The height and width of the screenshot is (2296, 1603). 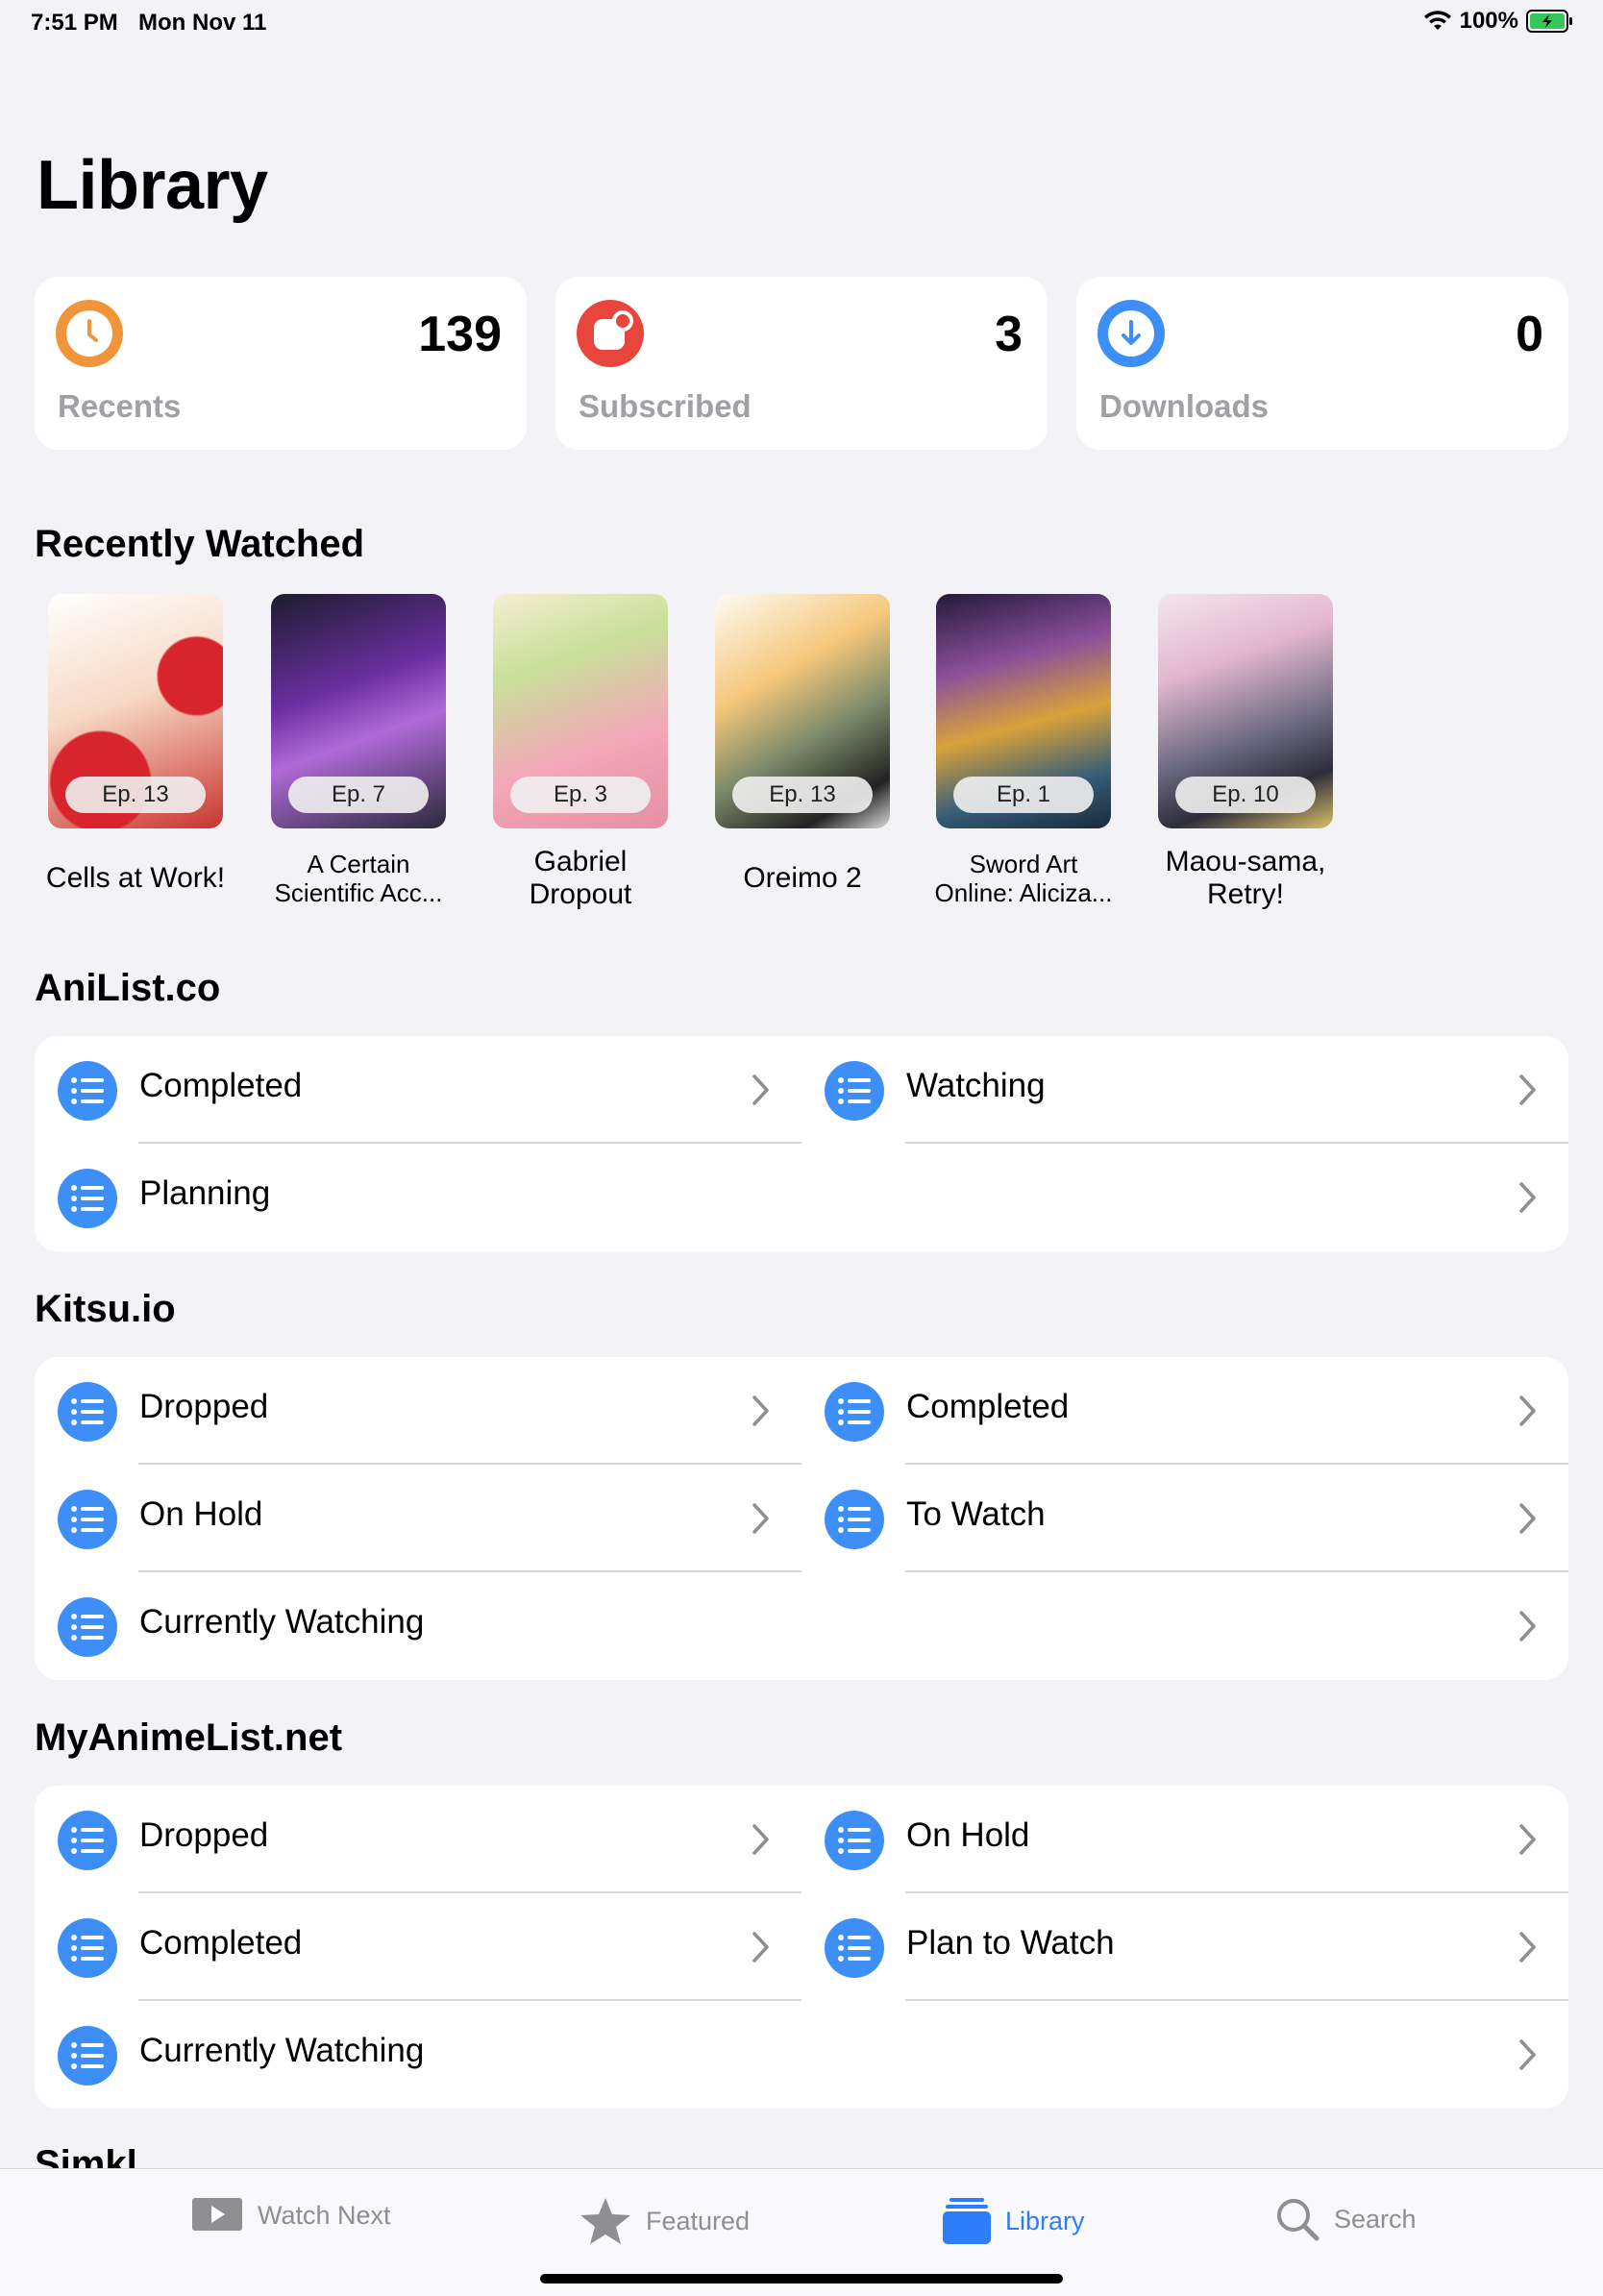 What do you see at coordinates (1549, 21) in the screenshot?
I see `battery-icon` at bounding box center [1549, 21].